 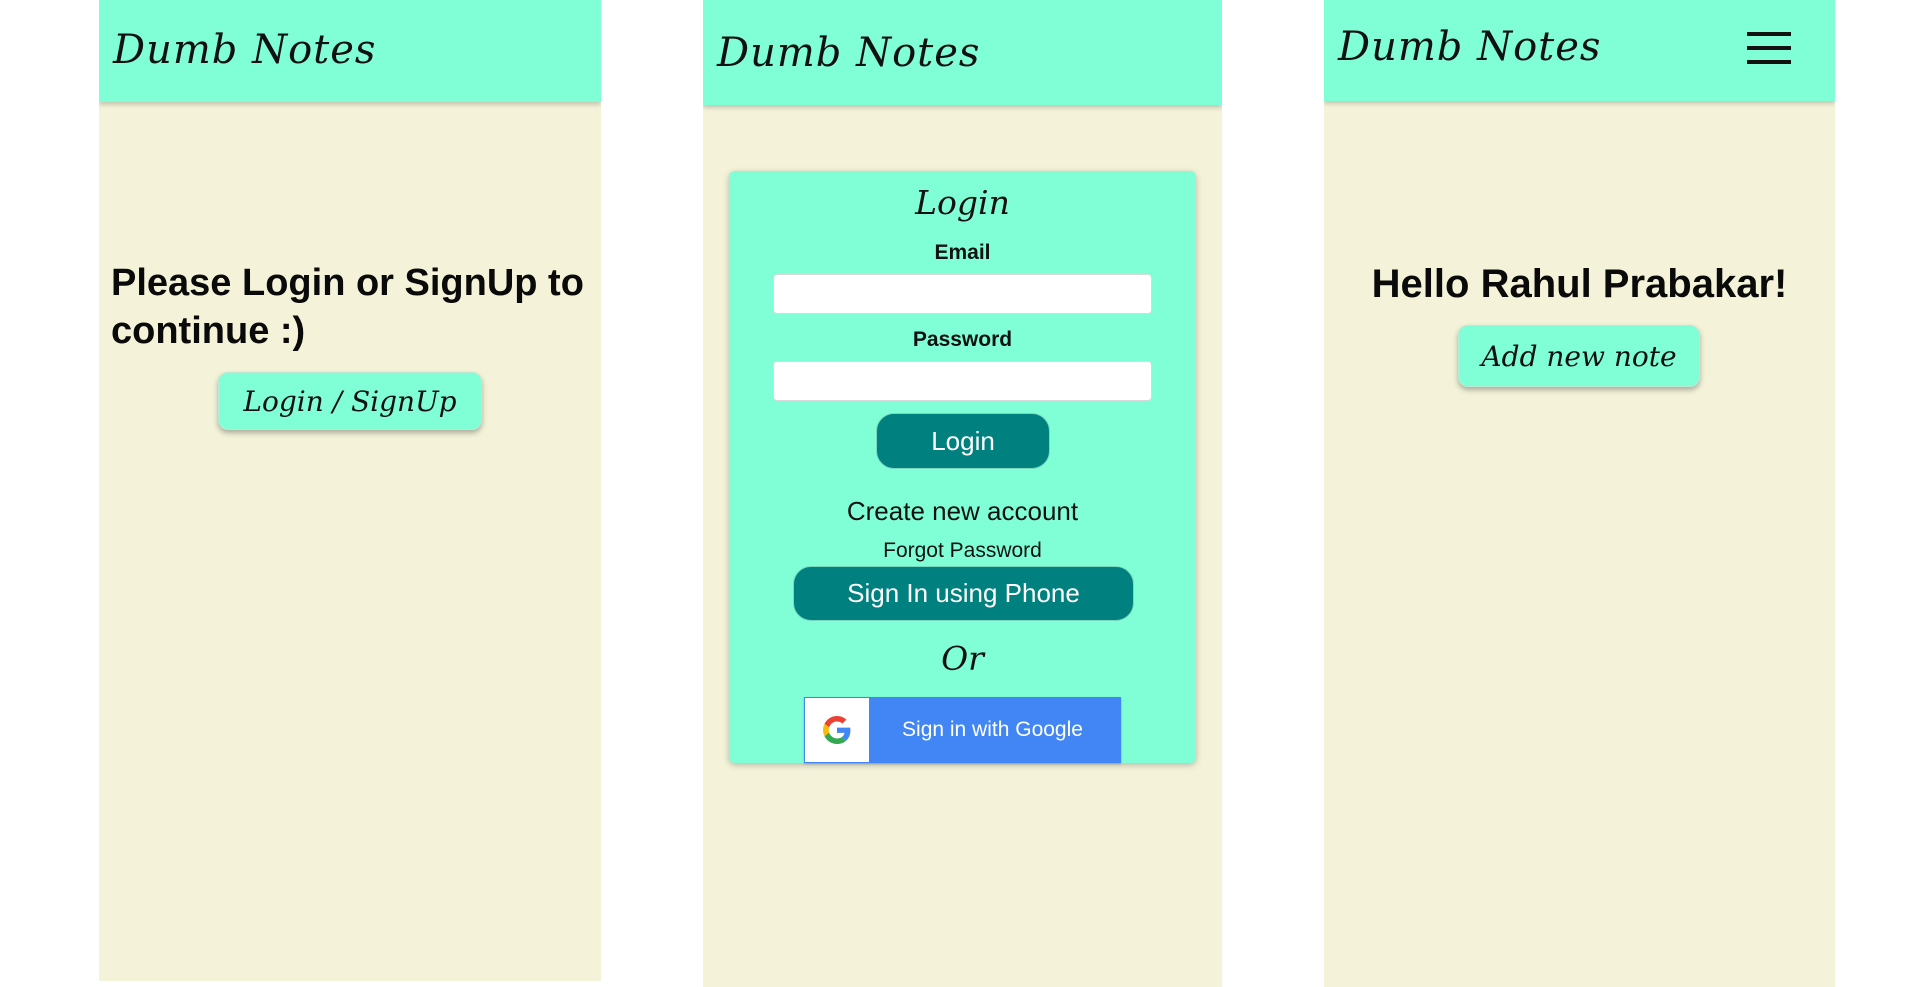 I want to click on login-button: Login, so click(x=963, y=441).